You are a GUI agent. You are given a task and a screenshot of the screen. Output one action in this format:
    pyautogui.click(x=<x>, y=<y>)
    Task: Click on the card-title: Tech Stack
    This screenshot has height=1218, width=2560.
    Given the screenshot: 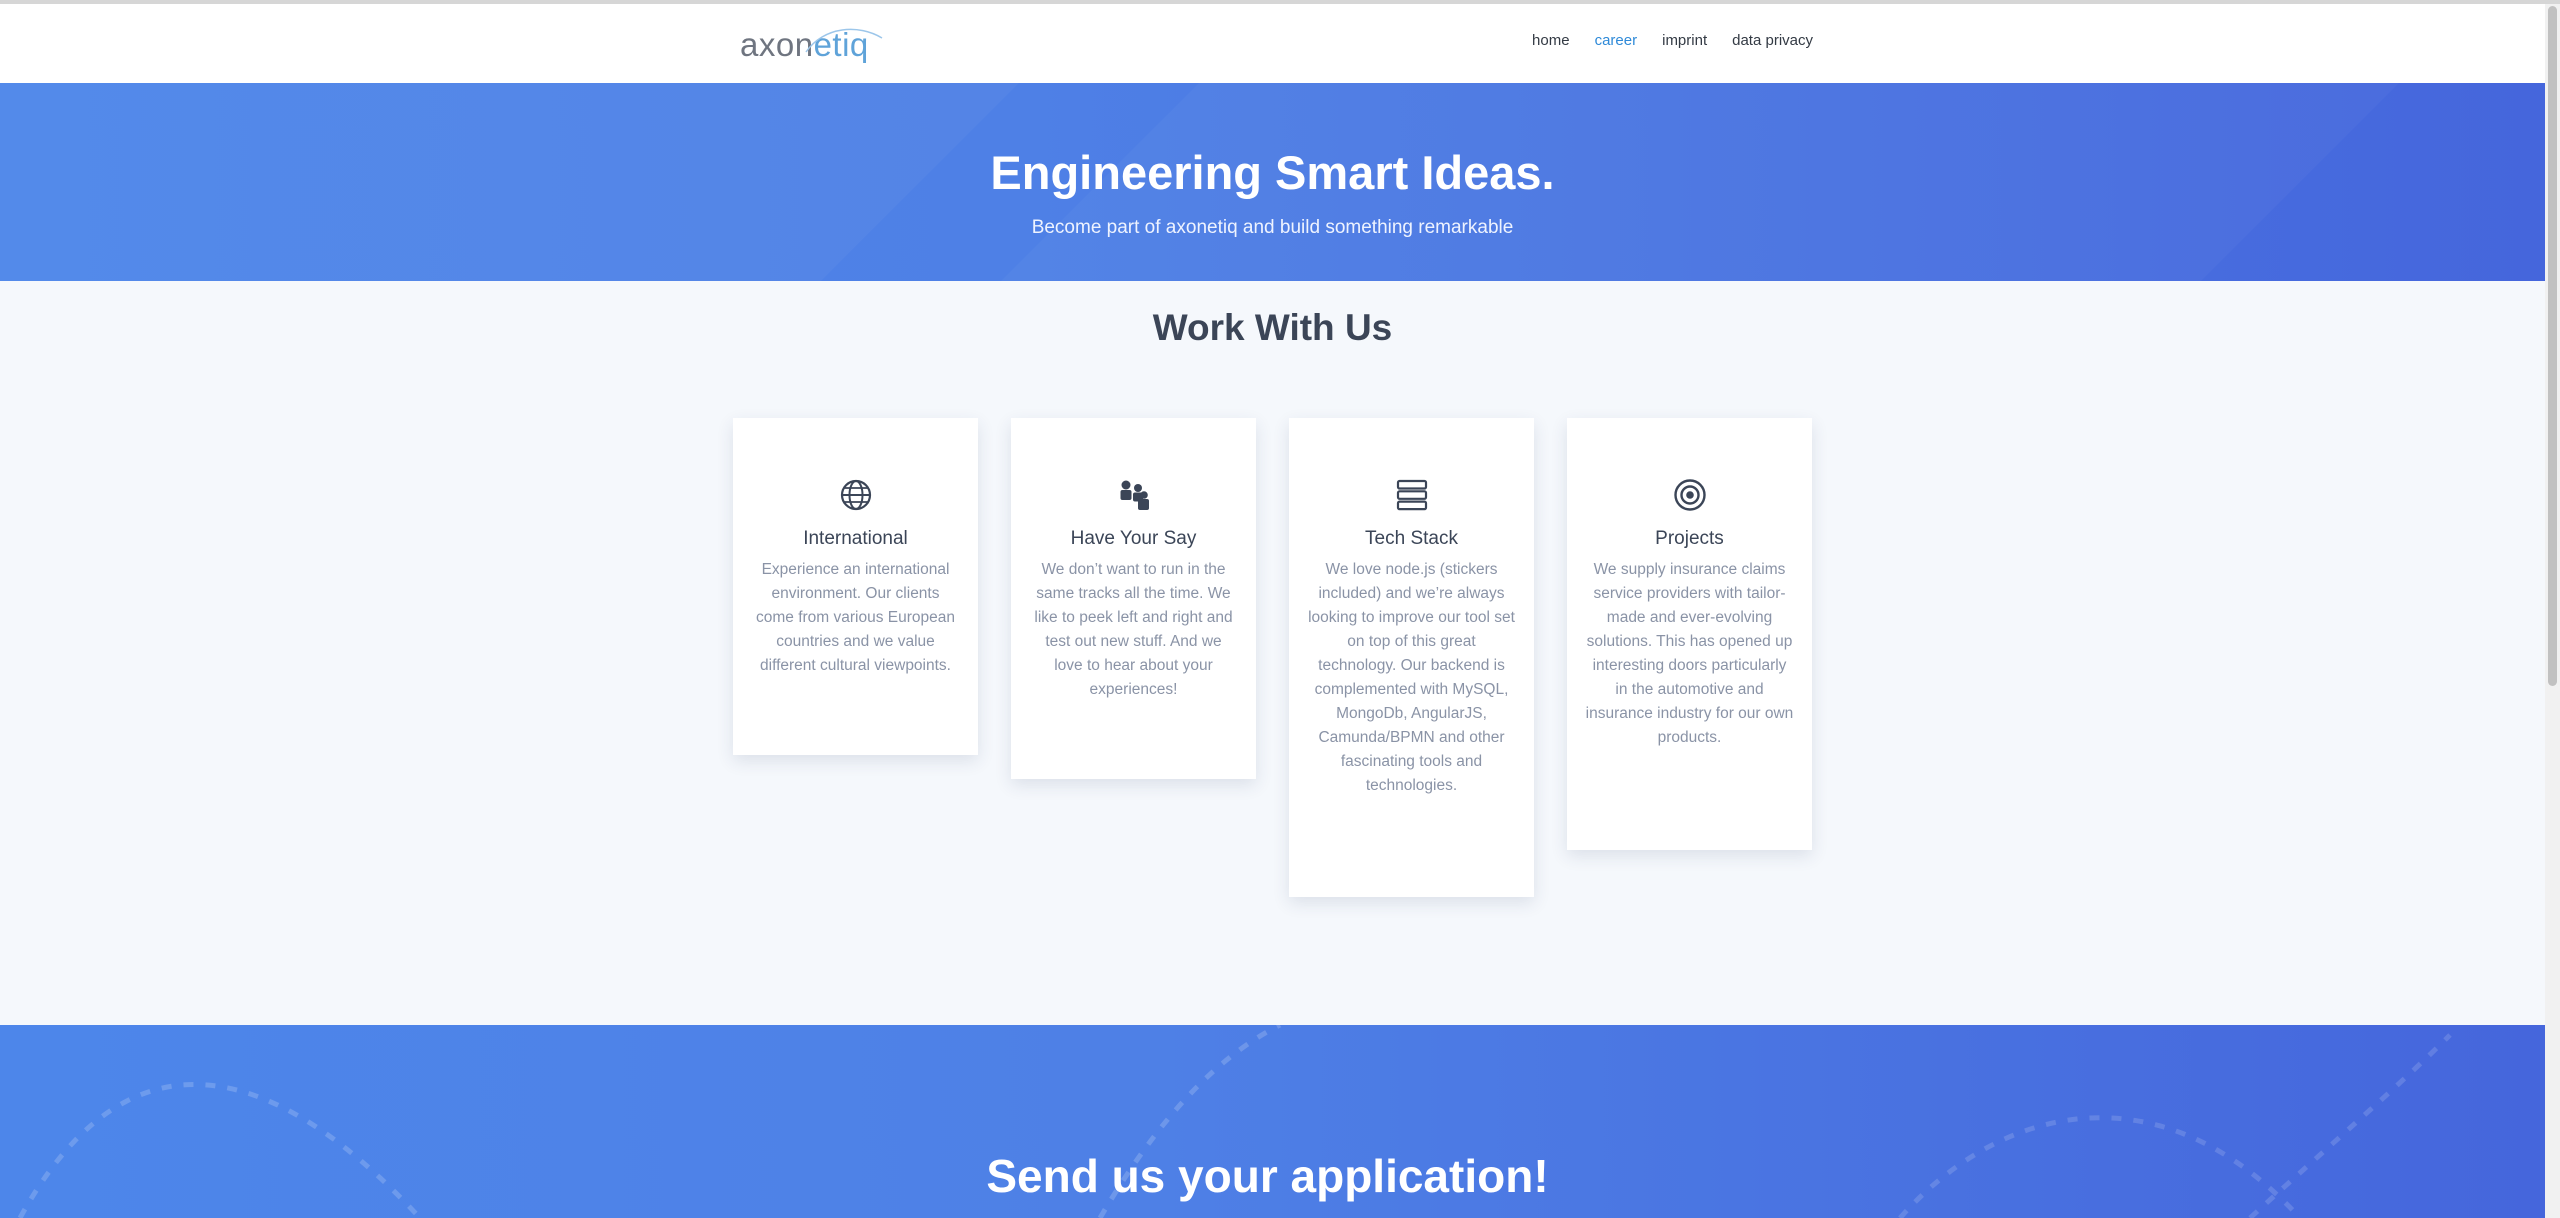 What is the action you would take?
    pyautogui.click(x=1411, y=538)
    